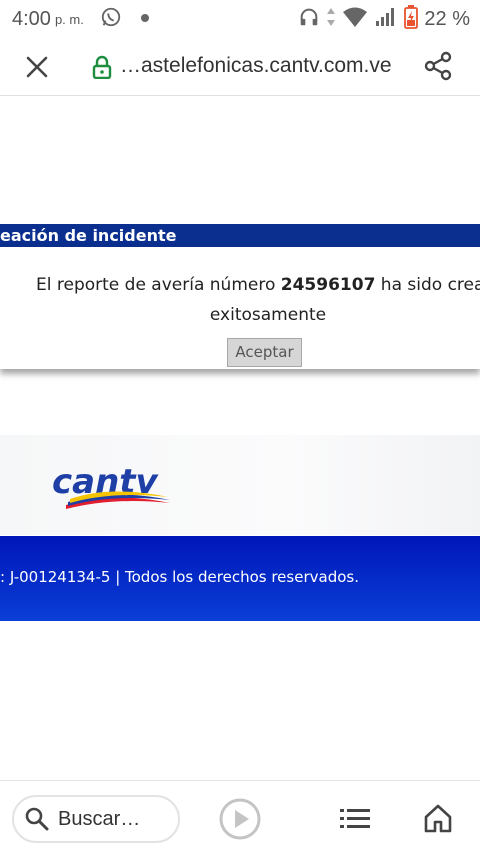 This screenshot has height=854, width=480. I want to click on message-prefix: El reporte de avería número, so click(158, 285).